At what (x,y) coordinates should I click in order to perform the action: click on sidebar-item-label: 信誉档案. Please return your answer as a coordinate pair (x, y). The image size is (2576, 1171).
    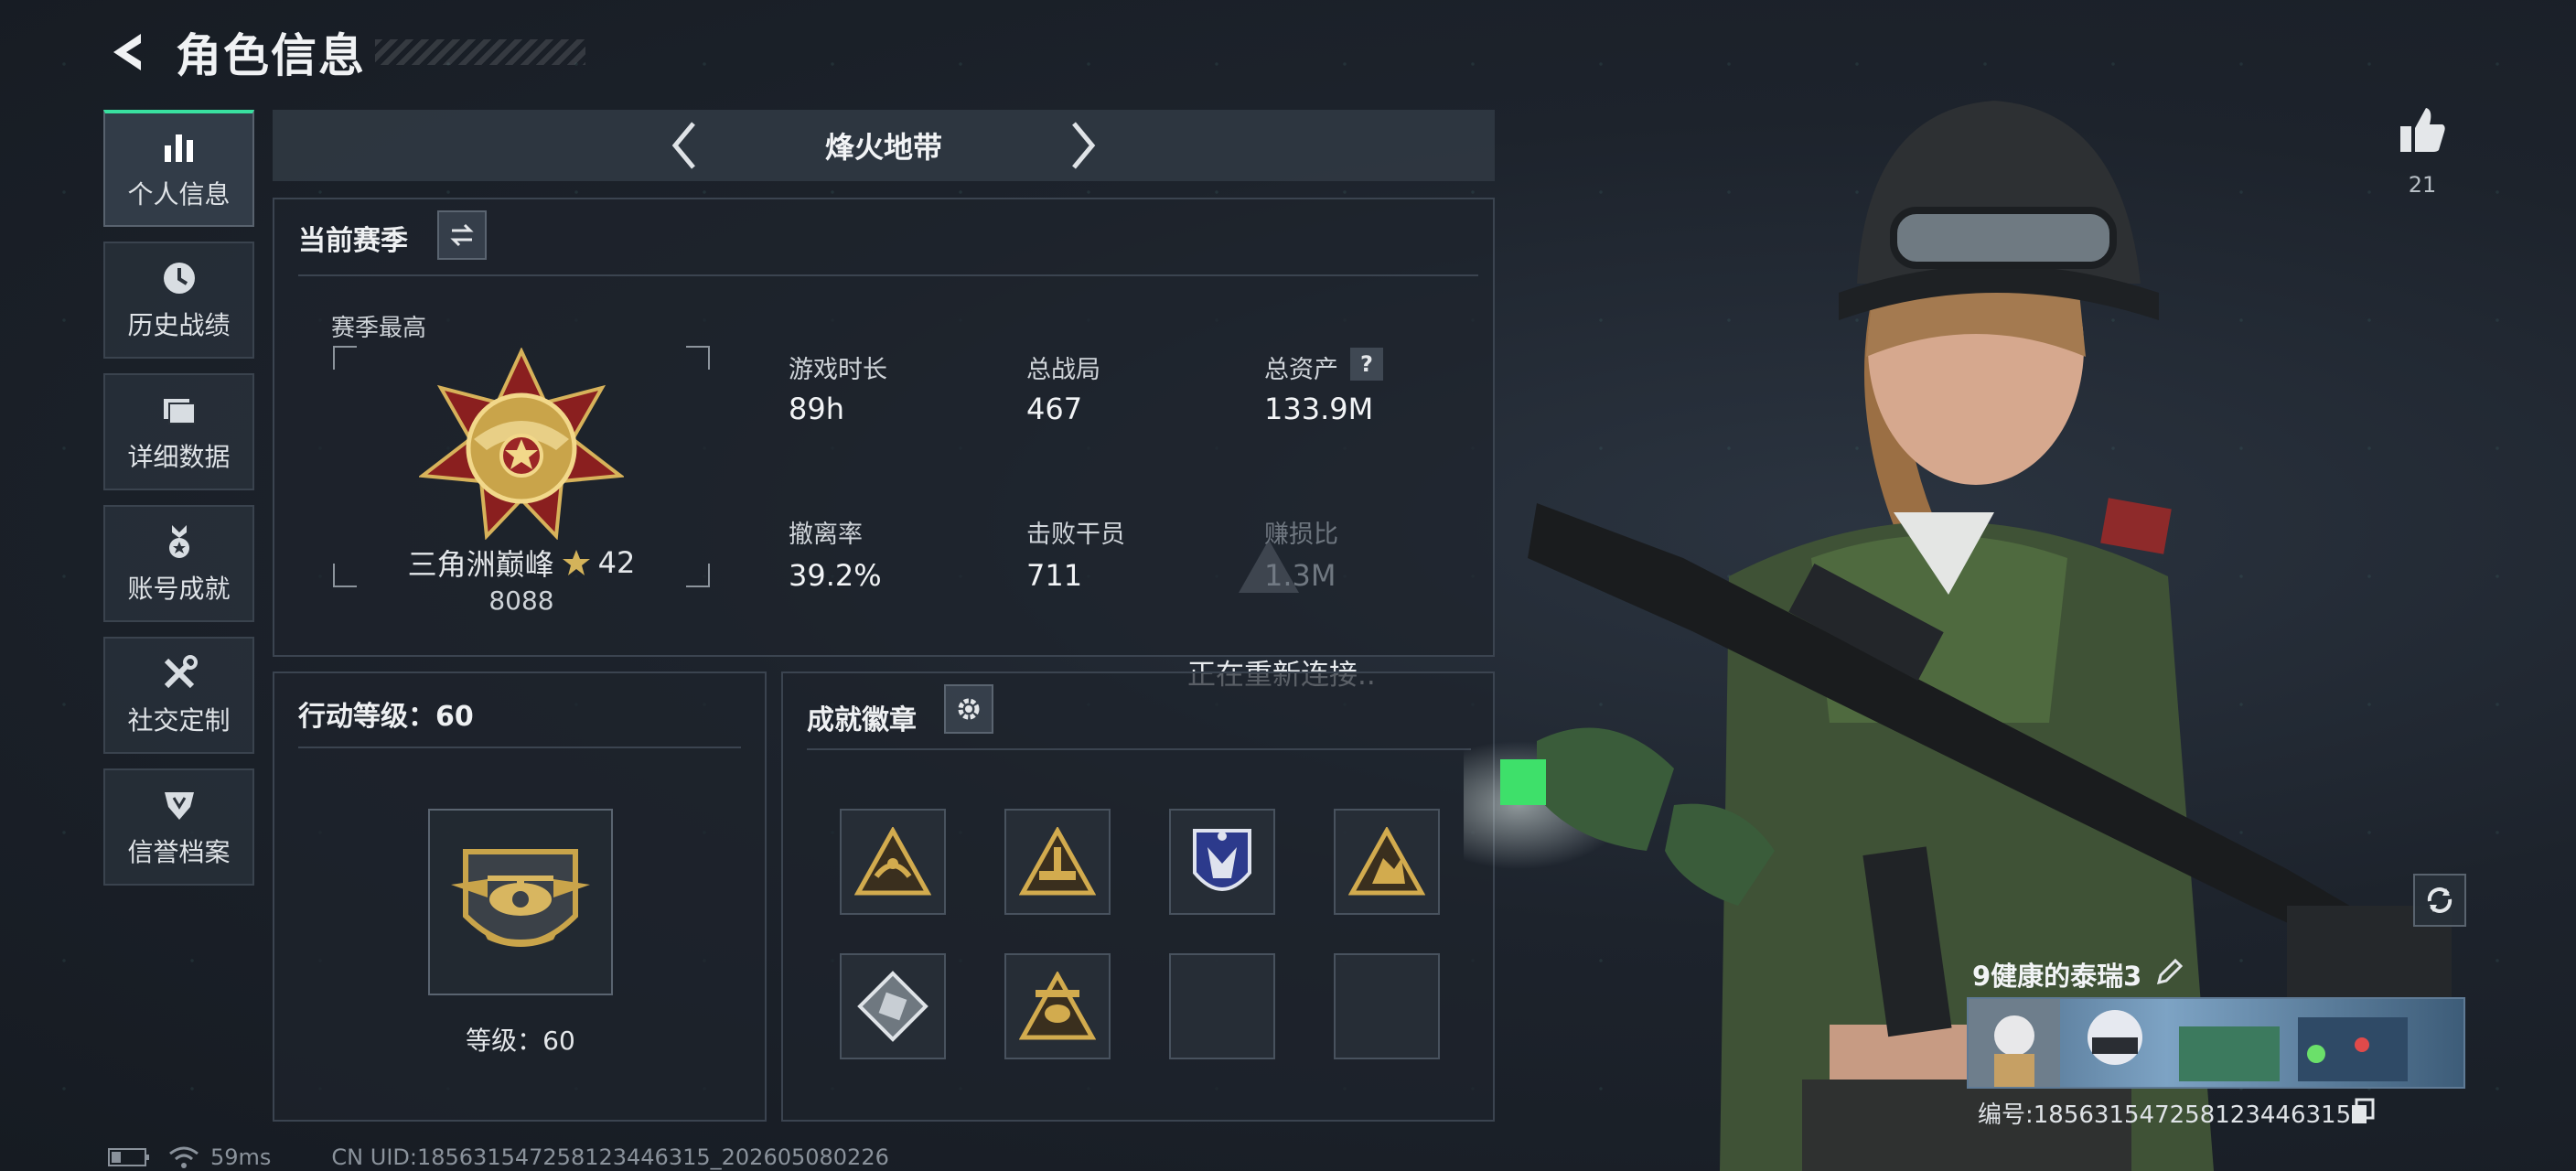
    Looking at the image, I should click on (179, 852).